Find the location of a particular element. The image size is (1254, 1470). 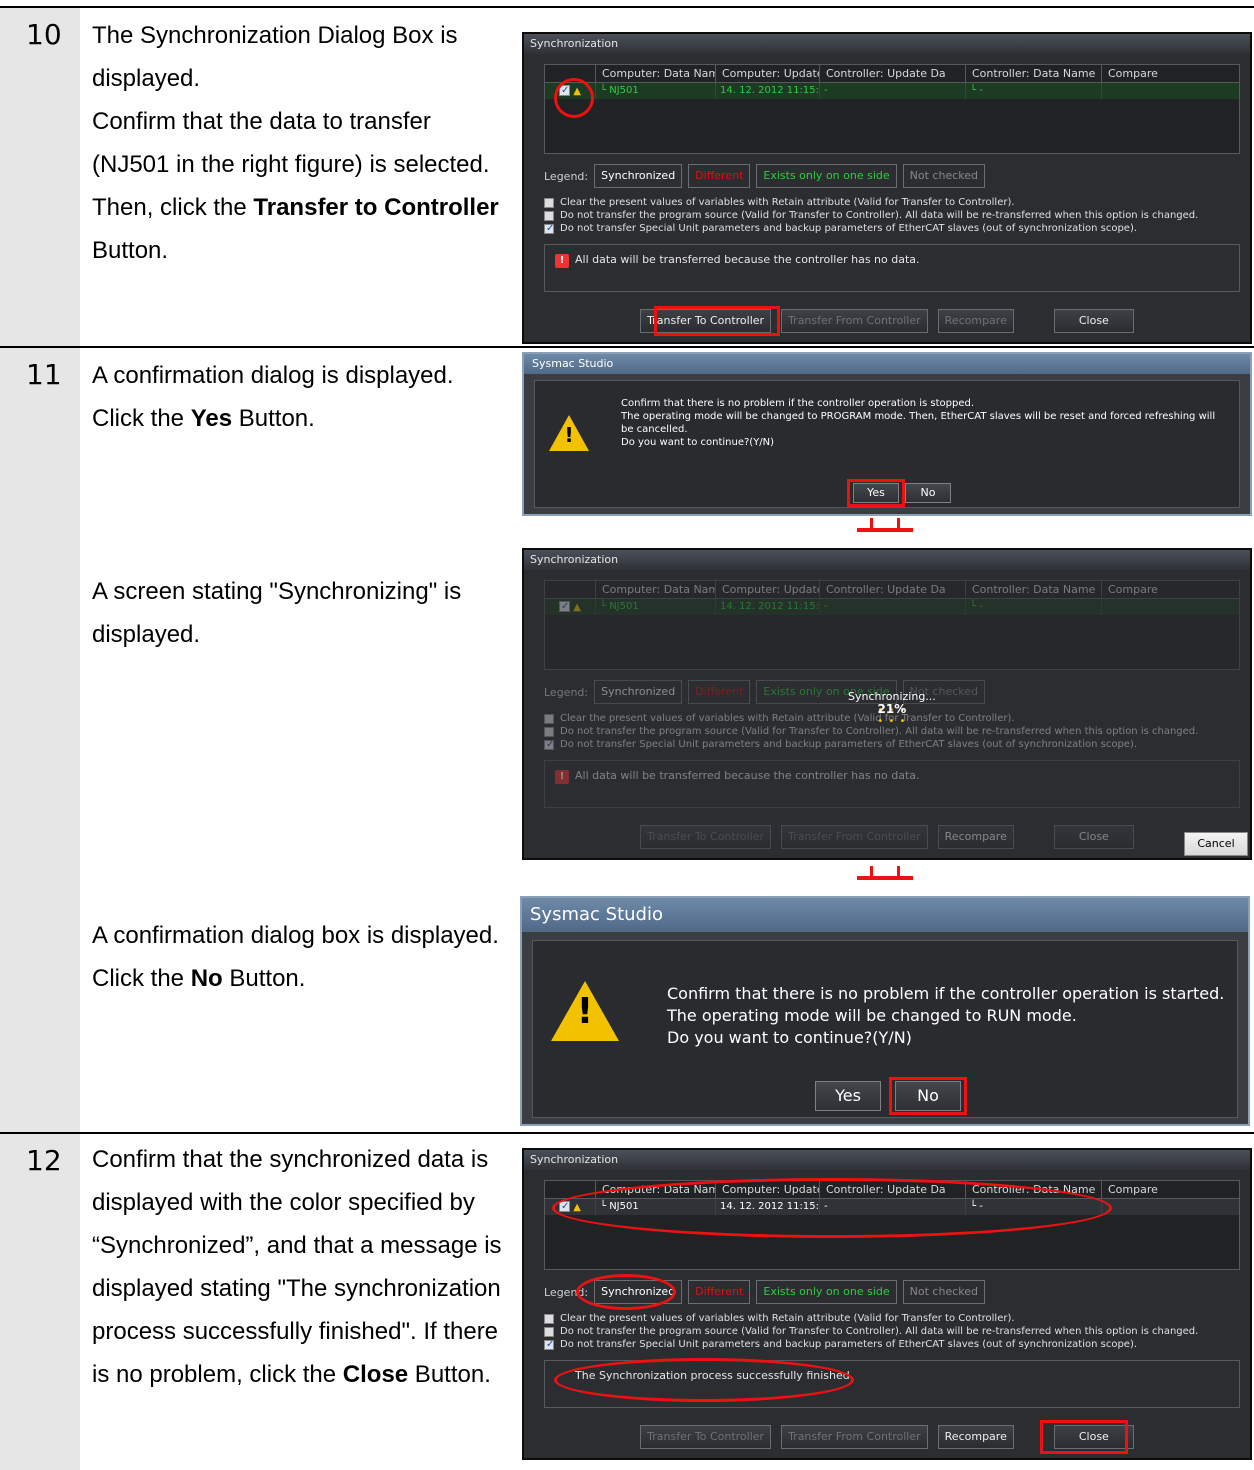

step-number-column: 11 is located at coordinates (40, 740).